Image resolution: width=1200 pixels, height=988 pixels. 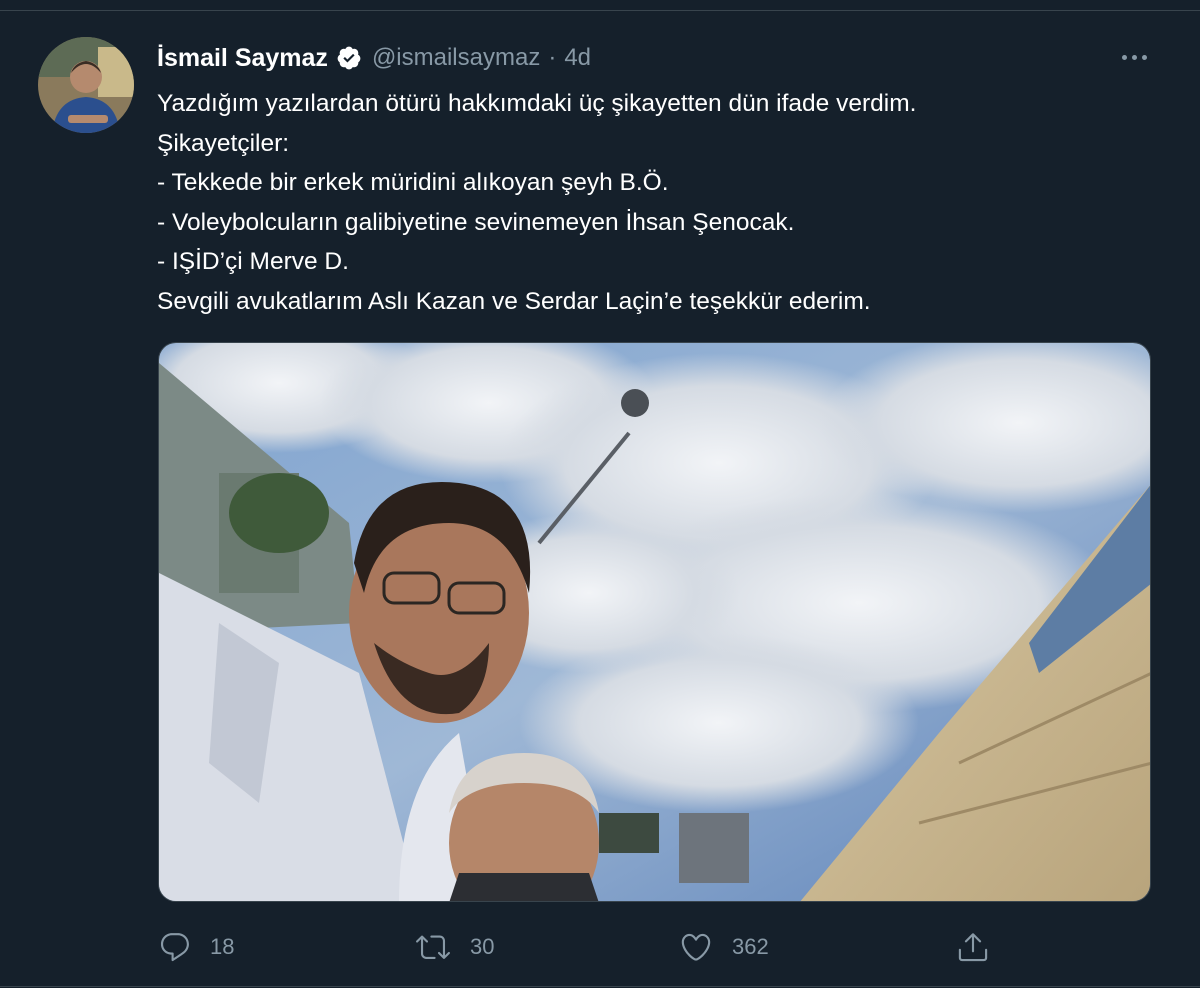 What do you see at coordinates (577, 58) in the screenshot?
I see `timestamp: 4d` at bounding box center [577, 58].